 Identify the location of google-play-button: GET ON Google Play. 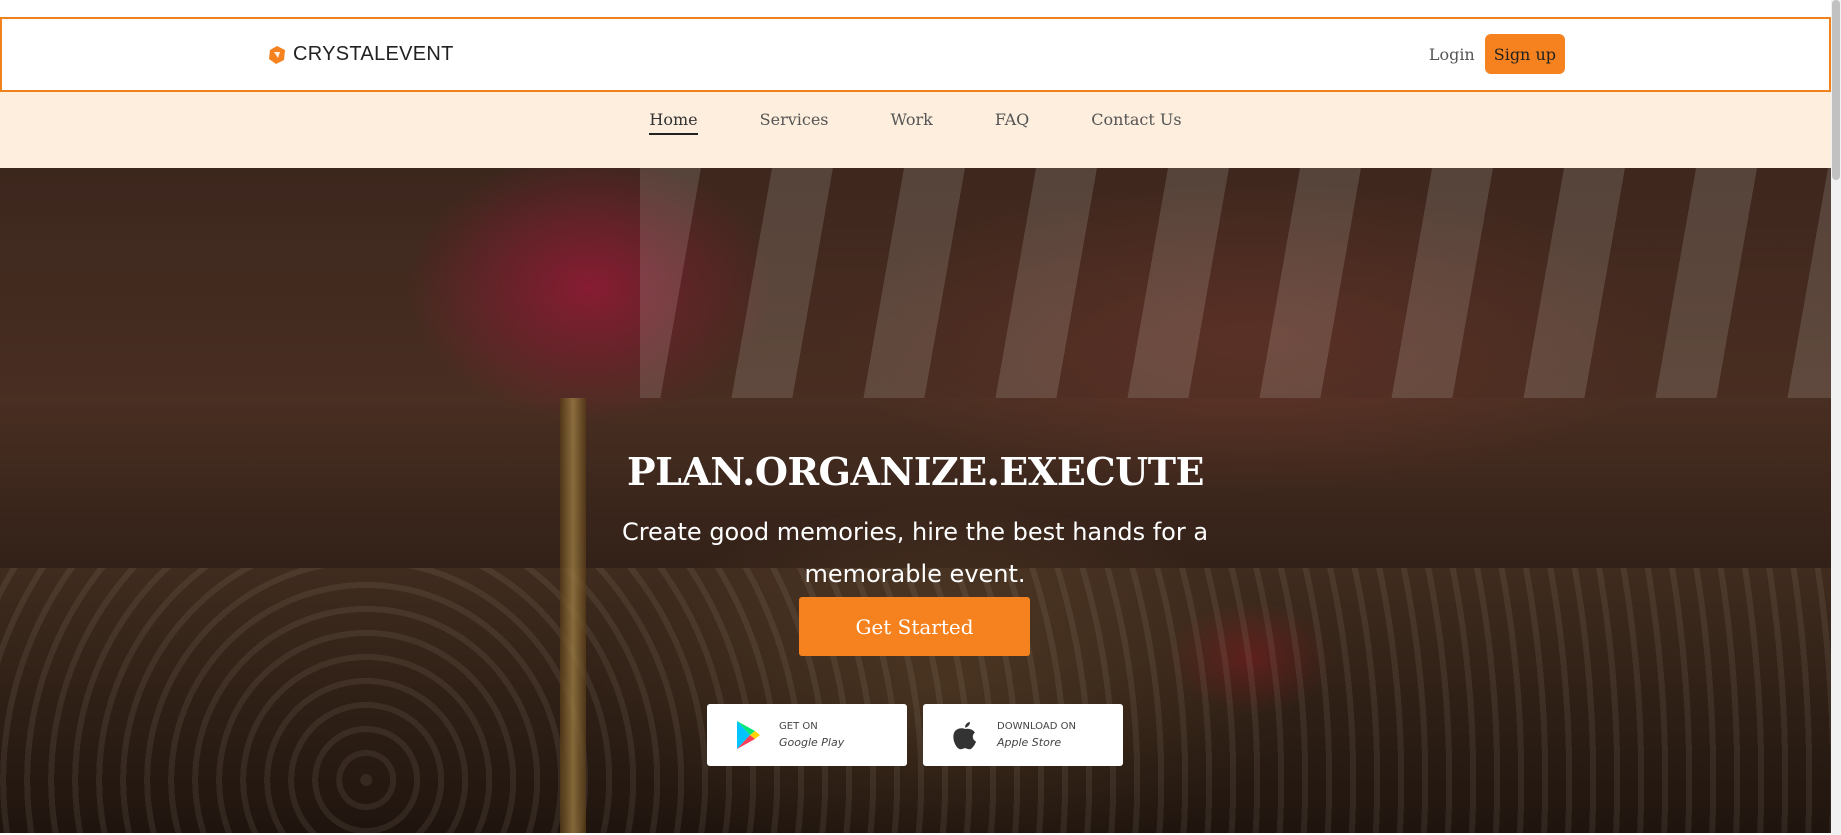
(807, 735).